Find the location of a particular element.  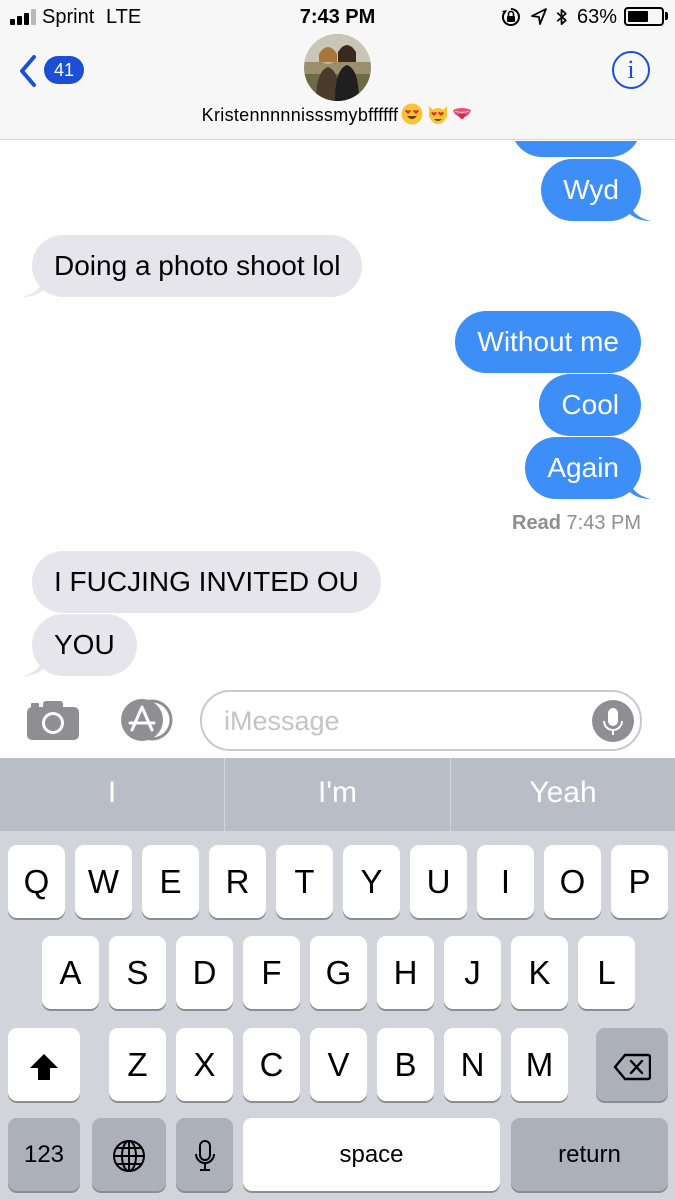

message-text: Without me is located at coordinates (548, 341).